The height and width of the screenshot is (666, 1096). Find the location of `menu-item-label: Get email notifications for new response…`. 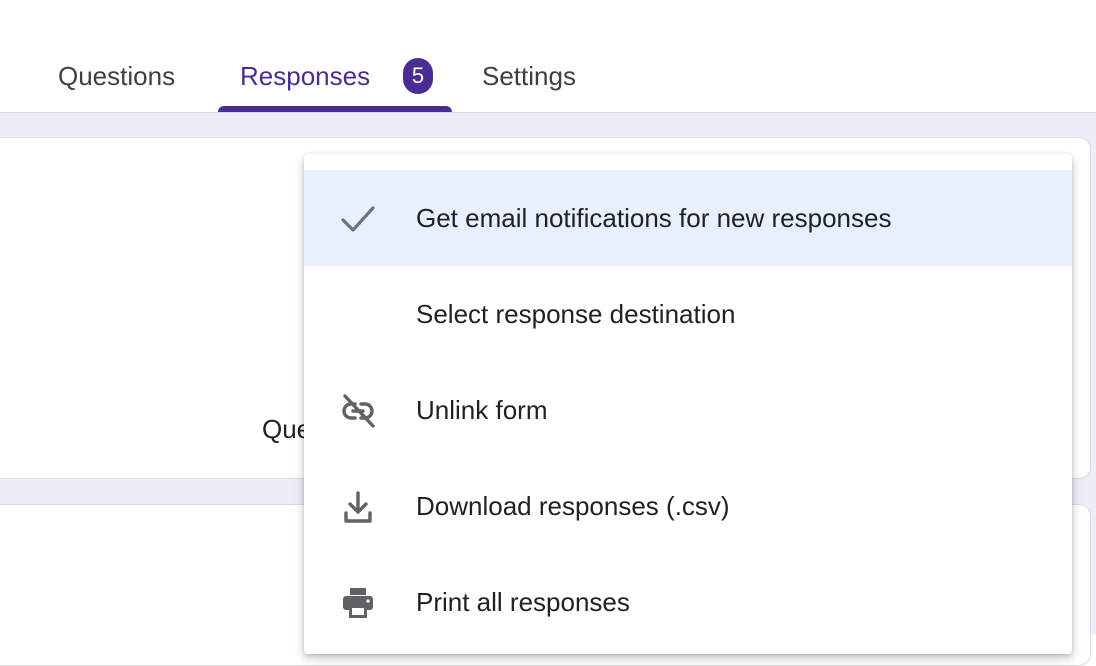

menu-item-label: Get email notifications for new response… is located at coordinates (654, 218).